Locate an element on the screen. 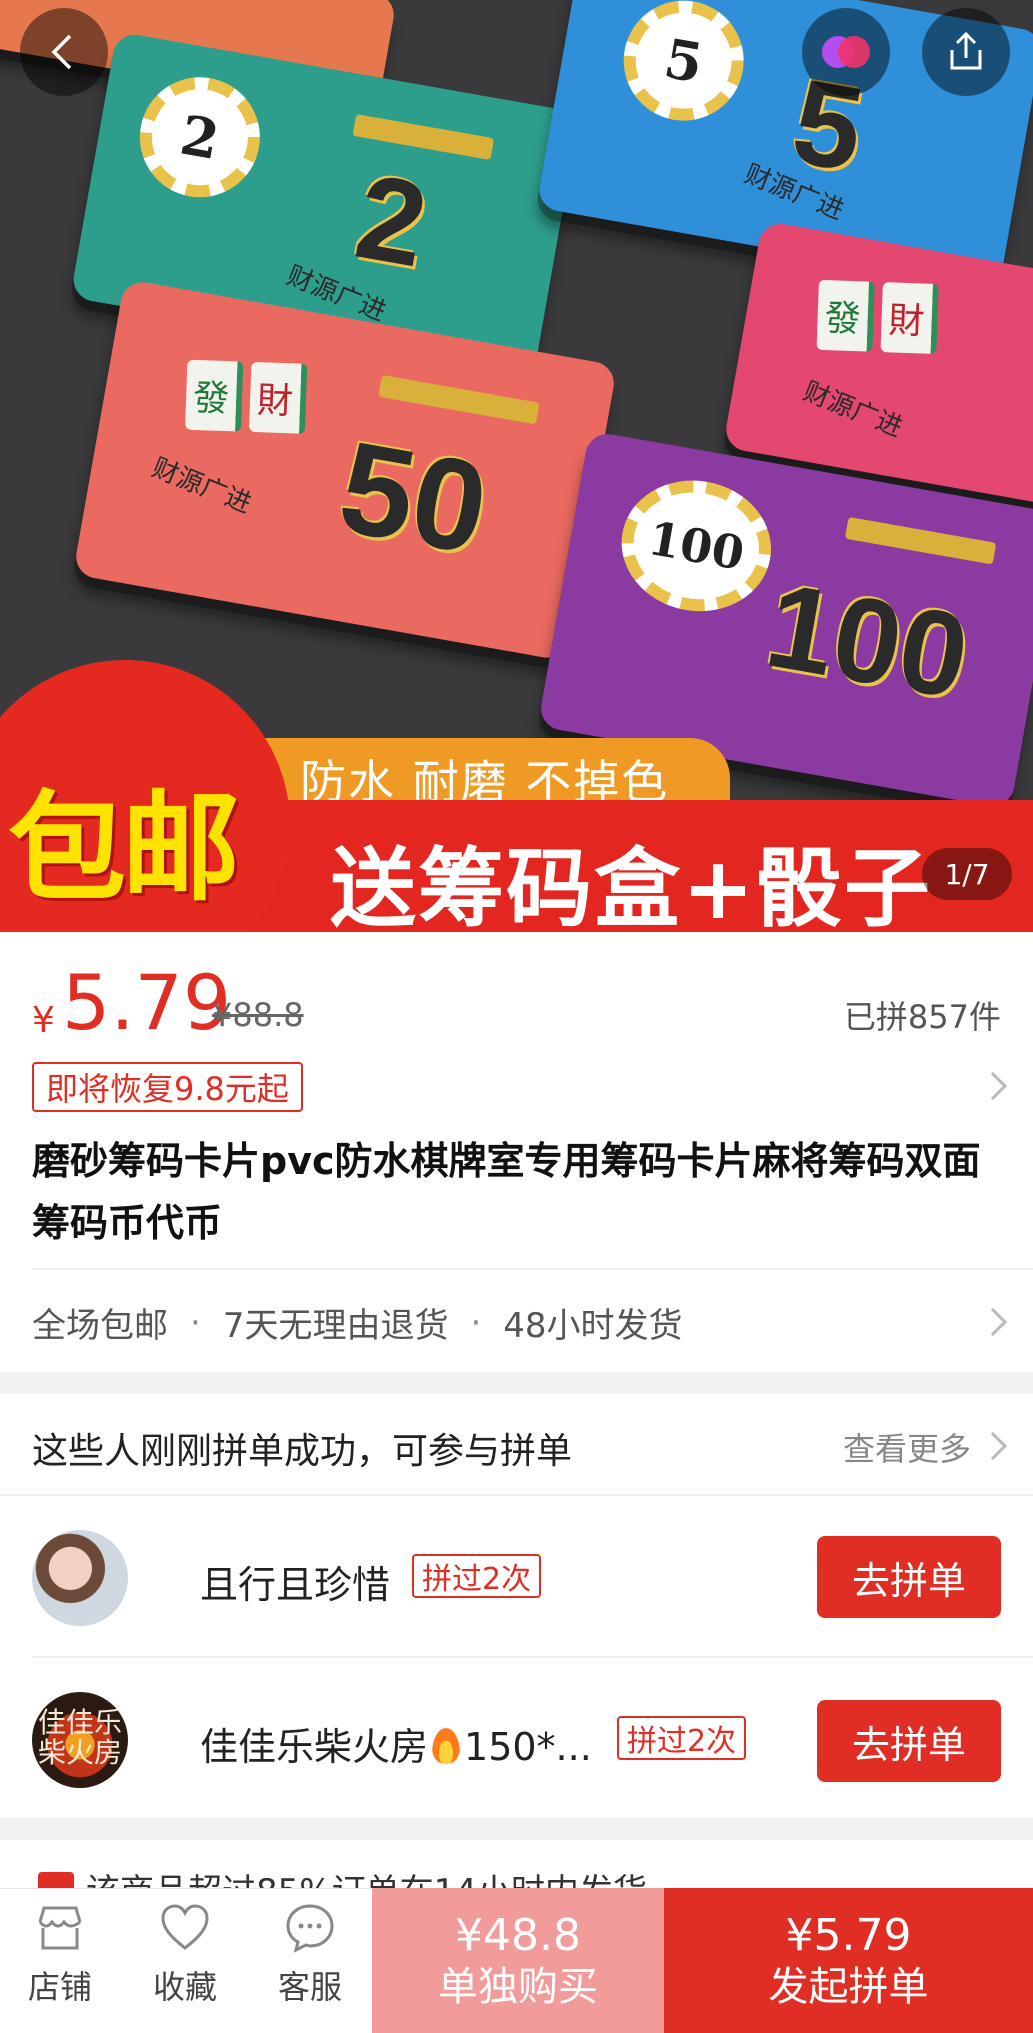  store-label: 店铺 is located at coordinates (59, 1987).